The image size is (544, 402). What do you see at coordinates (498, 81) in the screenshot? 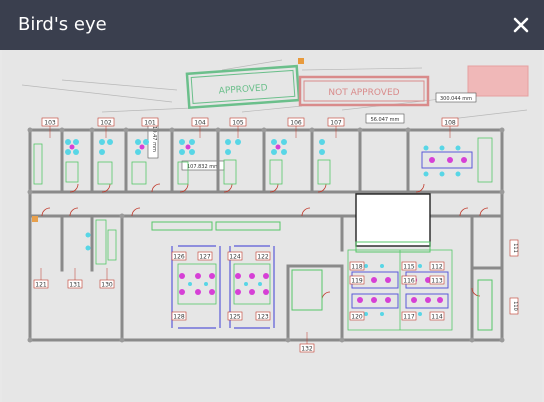
I see `highlight-block` at bounding box center [498, 81].